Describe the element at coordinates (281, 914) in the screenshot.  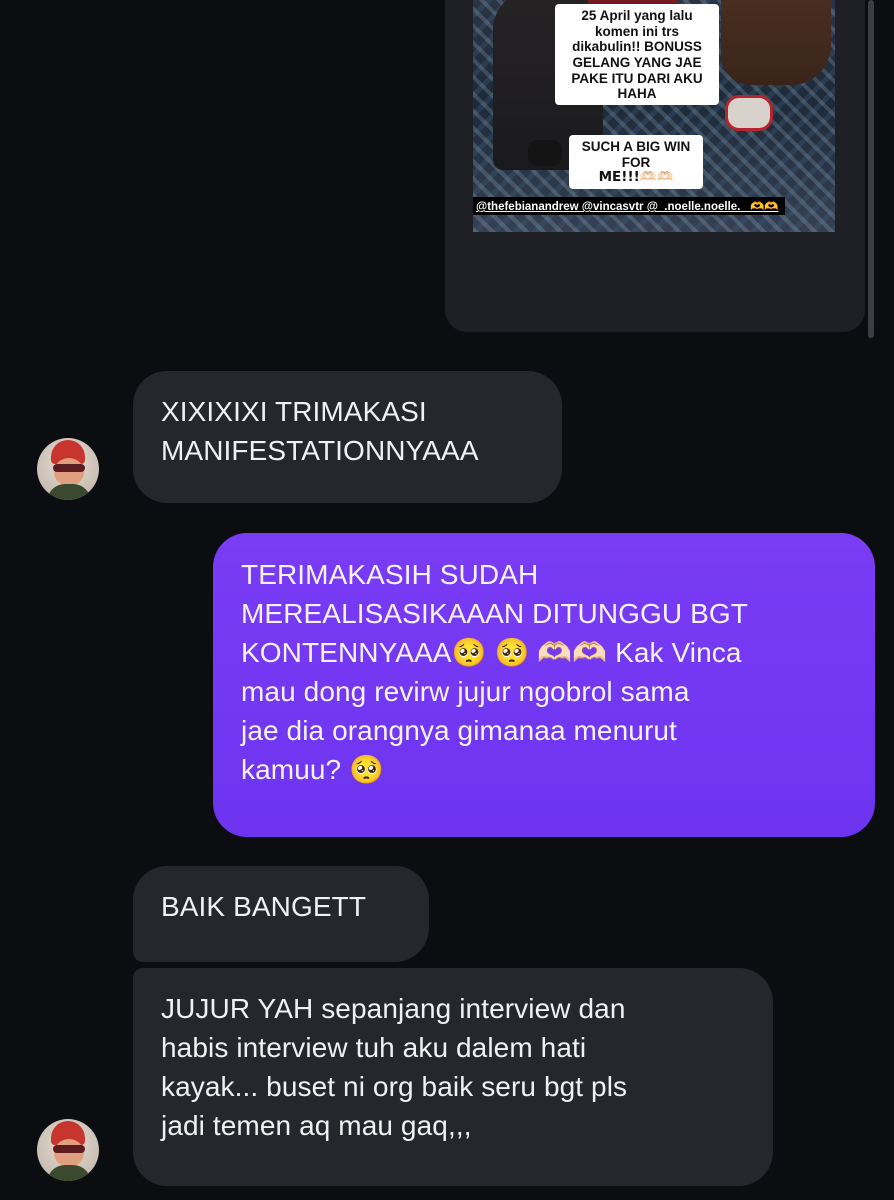
I see `incoming-message-bubble: BAIK BANGETT` at that location.